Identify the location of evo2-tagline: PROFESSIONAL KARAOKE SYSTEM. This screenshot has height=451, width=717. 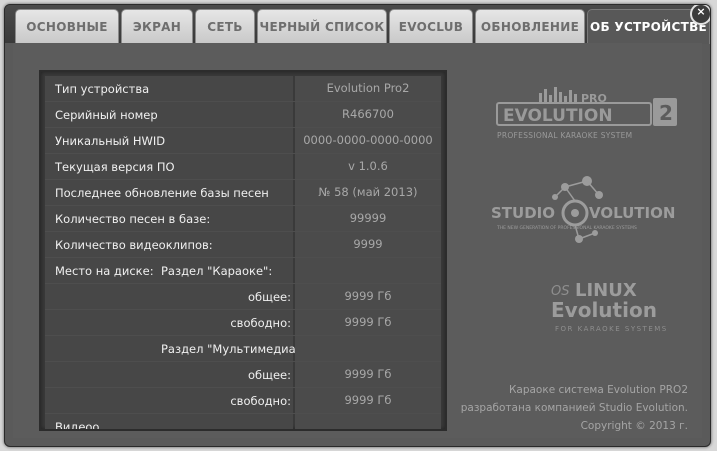
(564, 135).